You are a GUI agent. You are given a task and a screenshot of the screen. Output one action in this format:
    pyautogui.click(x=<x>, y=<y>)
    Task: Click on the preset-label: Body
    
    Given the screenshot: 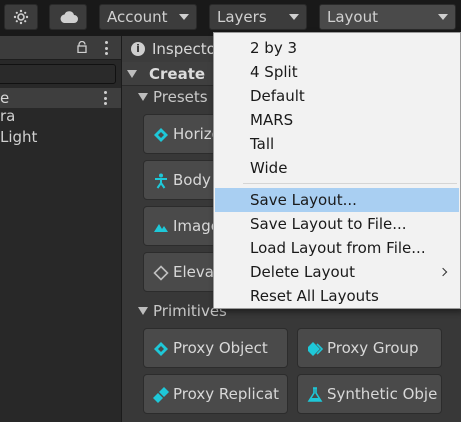 What is the action you would take?
    pyautogui.click(x=192, y=180)
    